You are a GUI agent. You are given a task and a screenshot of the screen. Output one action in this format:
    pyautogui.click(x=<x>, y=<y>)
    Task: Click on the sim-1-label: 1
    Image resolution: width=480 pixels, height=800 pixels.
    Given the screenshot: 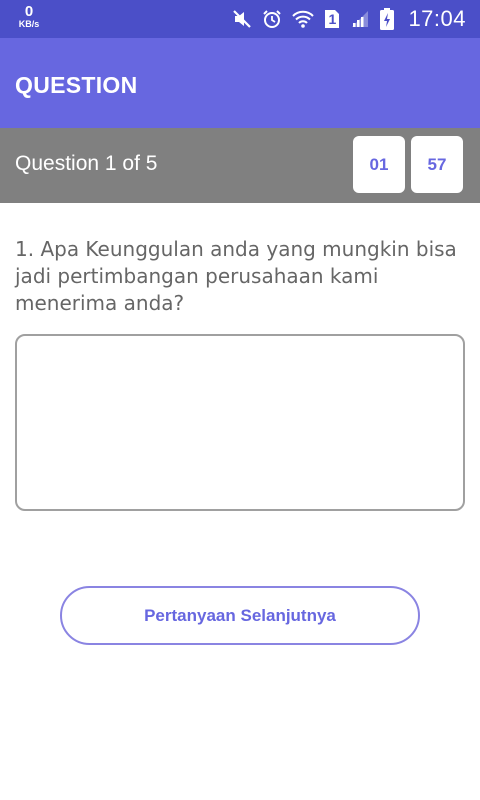 What is the action you would take?
    pyautogui.click(x=332, y=19)
    